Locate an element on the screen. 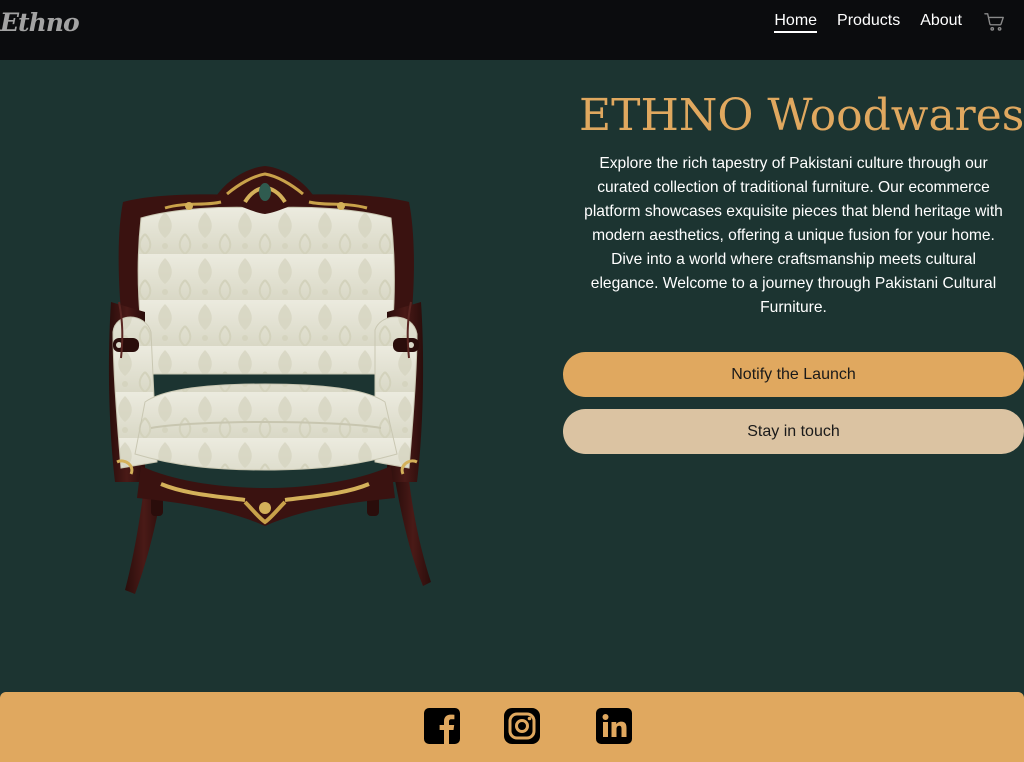  nav-links: Home Products About is located at coordinates (899, 22).